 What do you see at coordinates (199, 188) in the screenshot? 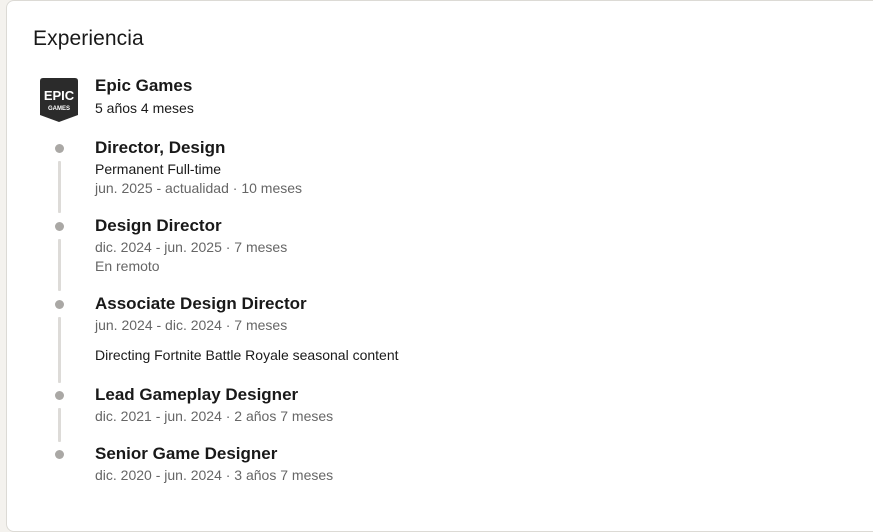
I see `position-dates: jun. 2025 - actualidad · 10 meses` at bounding box center [199, 188].